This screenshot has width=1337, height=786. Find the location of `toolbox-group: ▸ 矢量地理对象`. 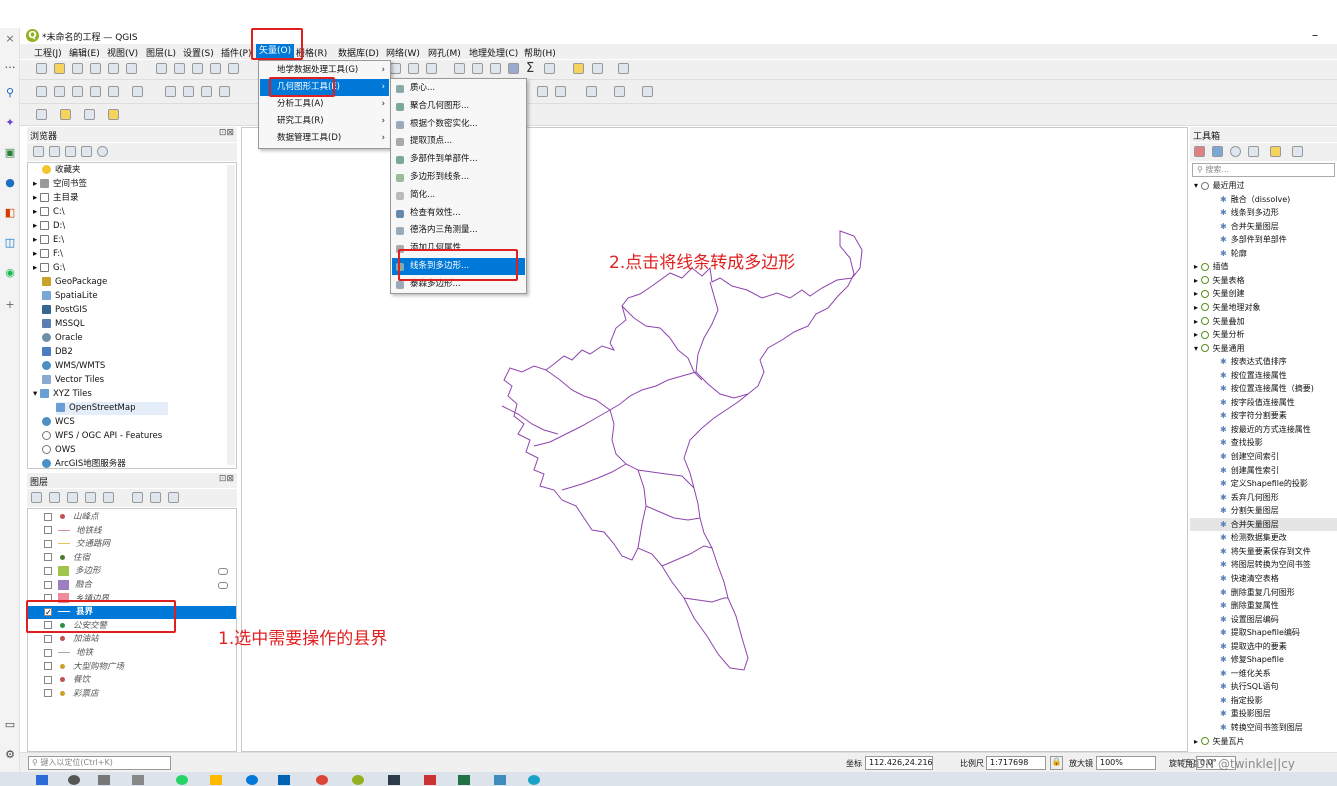

toolbox-group: ▸ 矢量地理对象 is located at coordinates (1227, 307).